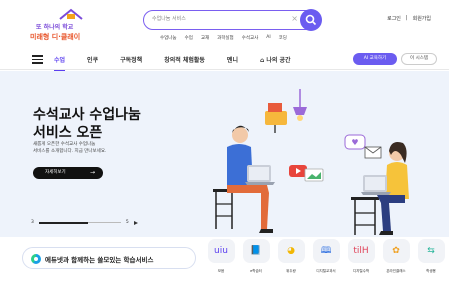  I want to click on edunet-tagline: 에듀넷과 함께하는 쓸모있는 학습서비스, so click(109, 258).